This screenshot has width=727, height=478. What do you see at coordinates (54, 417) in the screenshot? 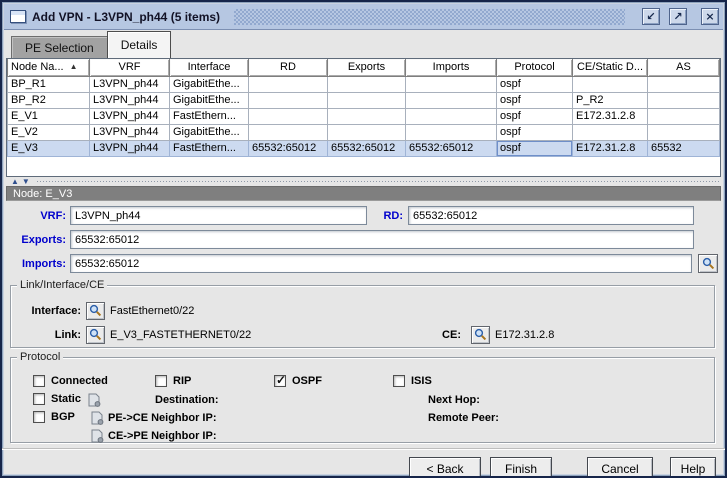
I see `bgp-checkbox: BGP` at bounding box center [54, 417].